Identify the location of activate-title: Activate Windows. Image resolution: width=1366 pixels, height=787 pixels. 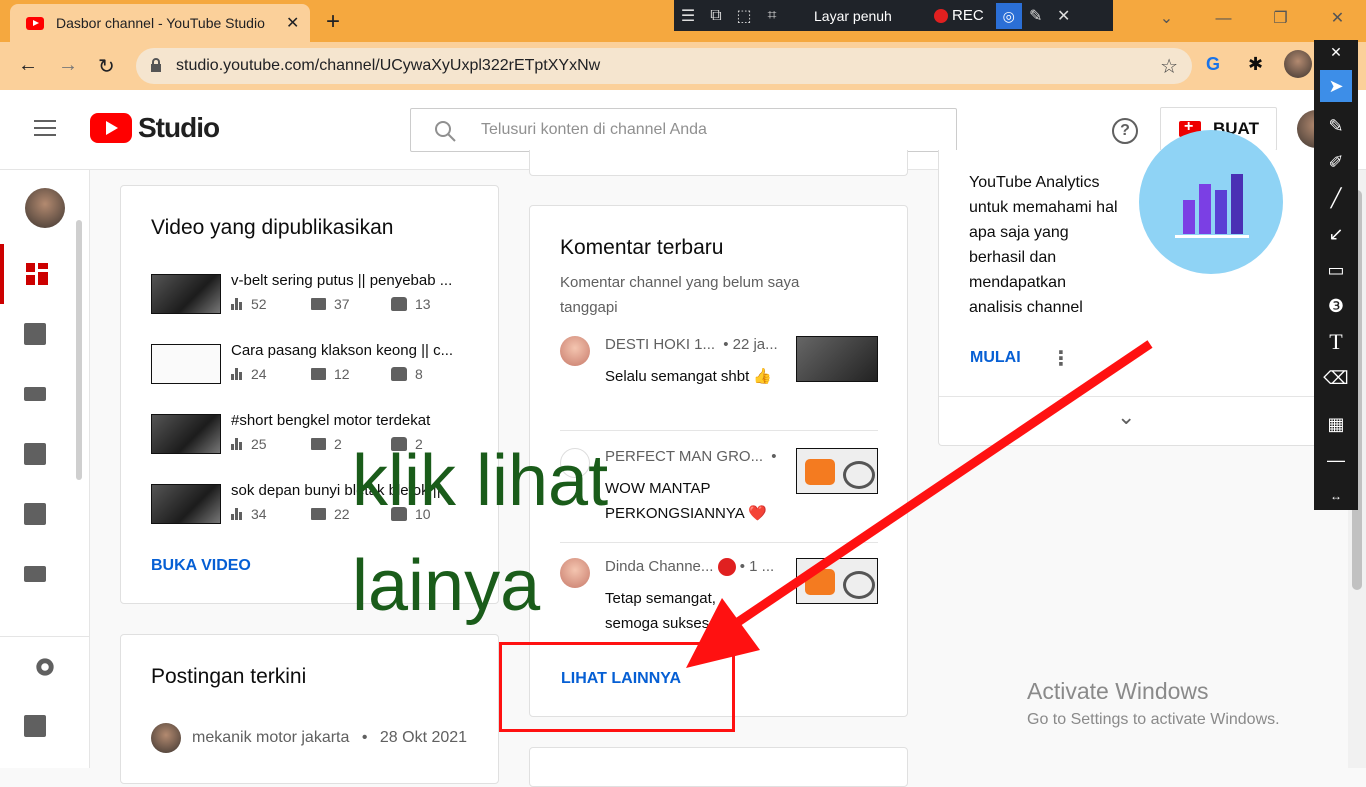
(1118, 691).